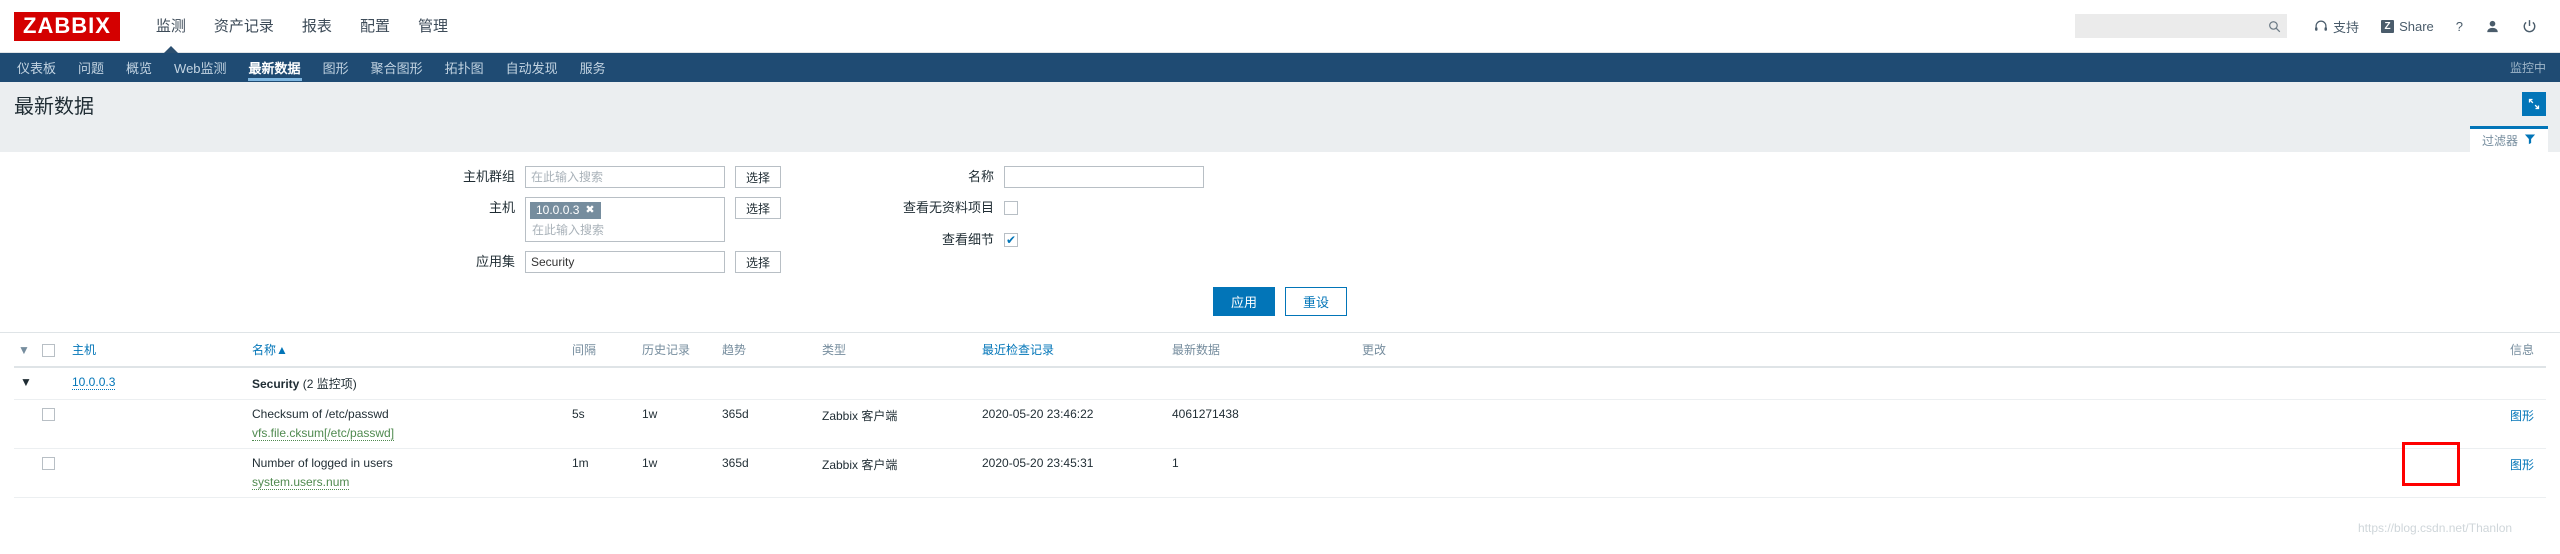 Image resolution: width=2560 pixels, height=554 pixels. Describe the element at coordinates (336, 67) in the screenshot. I see `subnav-item-graphs: 图形` at that location.